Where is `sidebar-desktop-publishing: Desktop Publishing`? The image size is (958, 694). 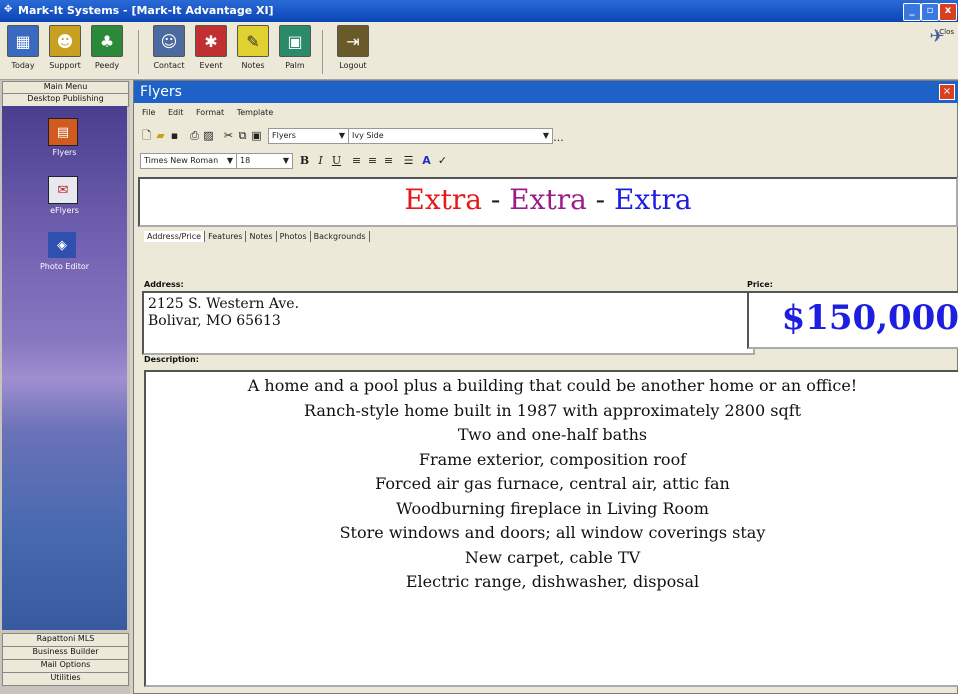
sidebar-desktop-publishing: Desktop Publishing is located at coordinates (65, 100).